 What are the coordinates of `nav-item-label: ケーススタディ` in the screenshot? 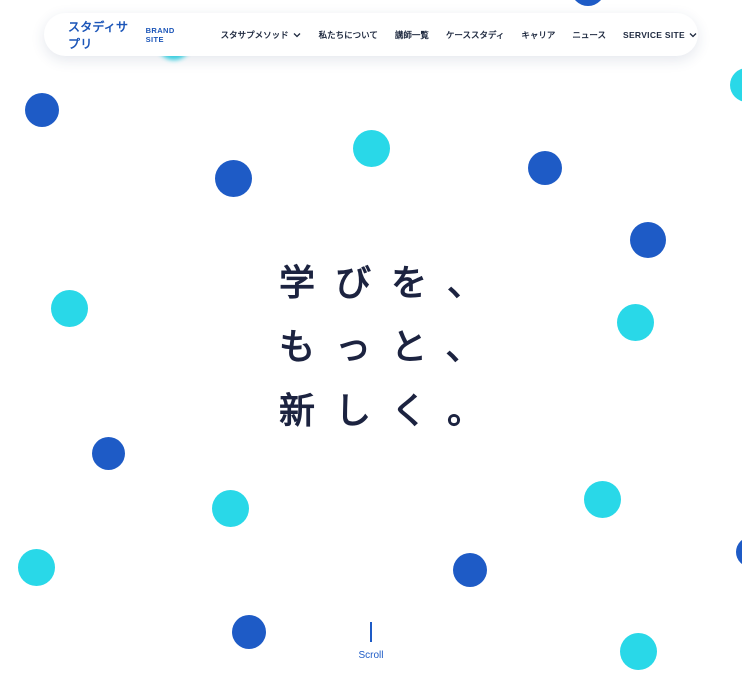 It's located at (475, 35).